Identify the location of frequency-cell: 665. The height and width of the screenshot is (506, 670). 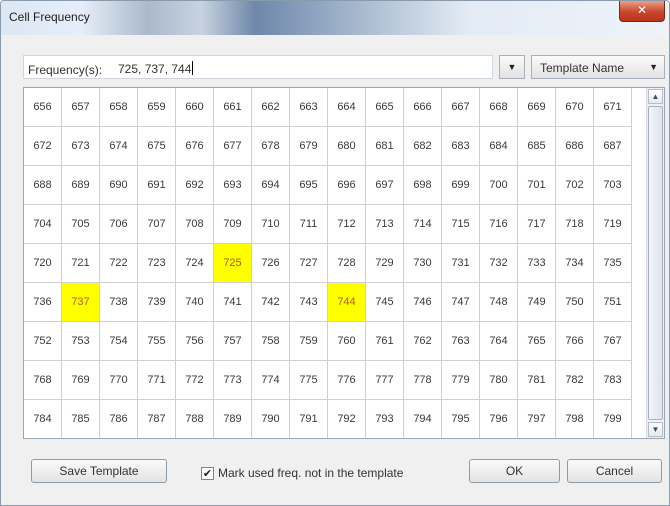
(385, 107).